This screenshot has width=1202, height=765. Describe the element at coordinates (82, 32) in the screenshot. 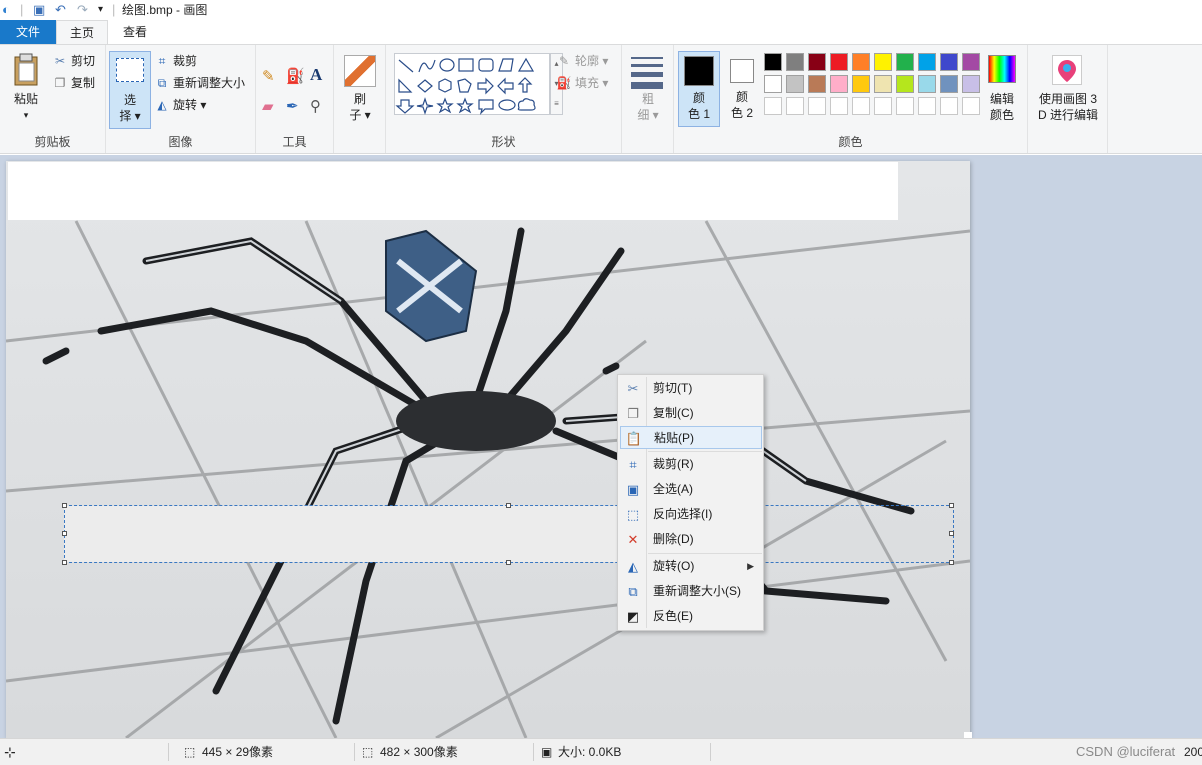

I see `tab-home: 主页` at that location.